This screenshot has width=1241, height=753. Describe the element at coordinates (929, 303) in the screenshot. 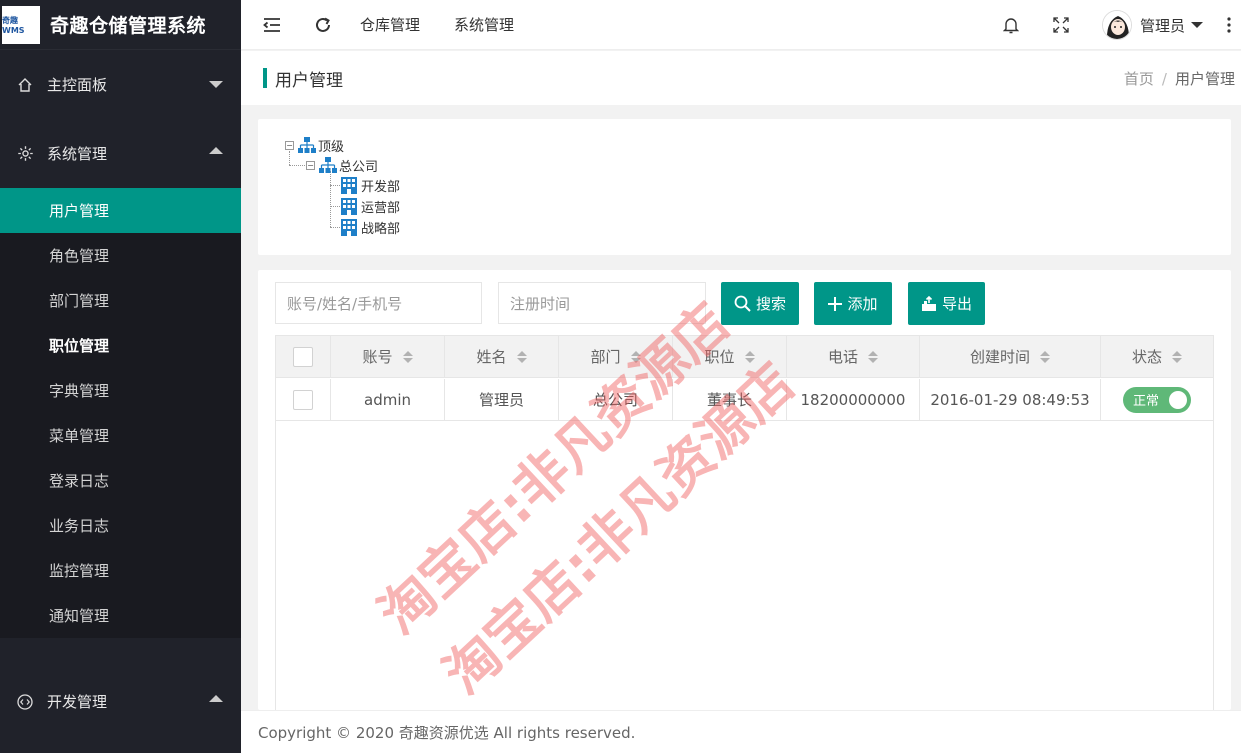

I see `export-icon` at that location.